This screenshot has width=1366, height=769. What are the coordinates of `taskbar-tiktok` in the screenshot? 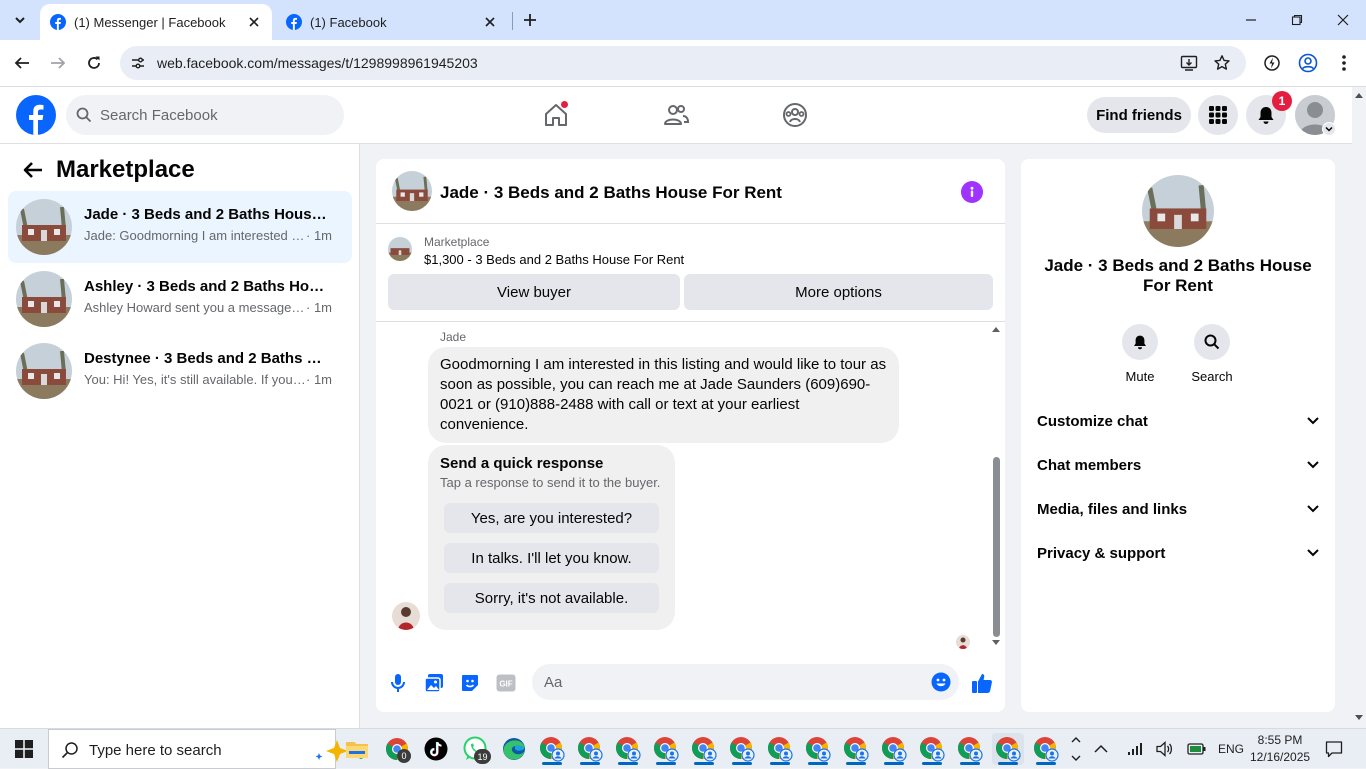 It's located at (436, 749).